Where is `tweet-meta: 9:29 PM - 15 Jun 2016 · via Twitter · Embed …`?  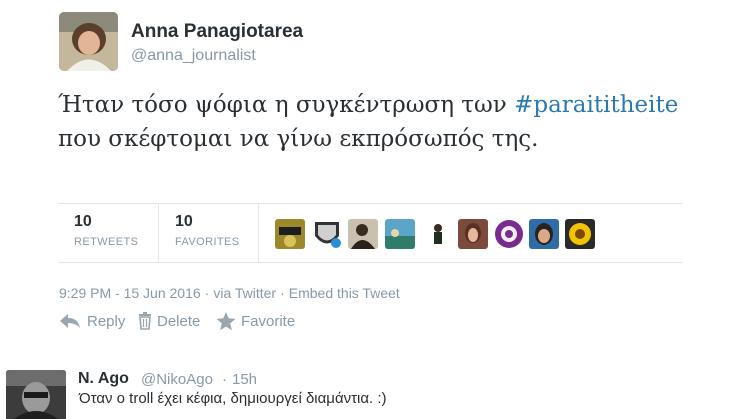
tweet-meta: 9:29 PM - 15 Jun 2016 · via Twitter · Embed … is located at coordinates (229, 293).